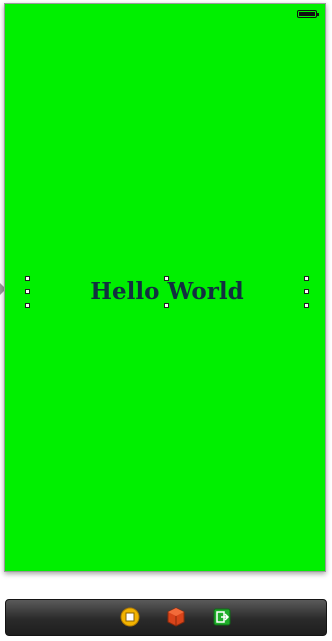 This screenshot has height=641, width=332. Describe the element at coordinates (222, 617) in the screenshot. I see `exit-icon` at that location.